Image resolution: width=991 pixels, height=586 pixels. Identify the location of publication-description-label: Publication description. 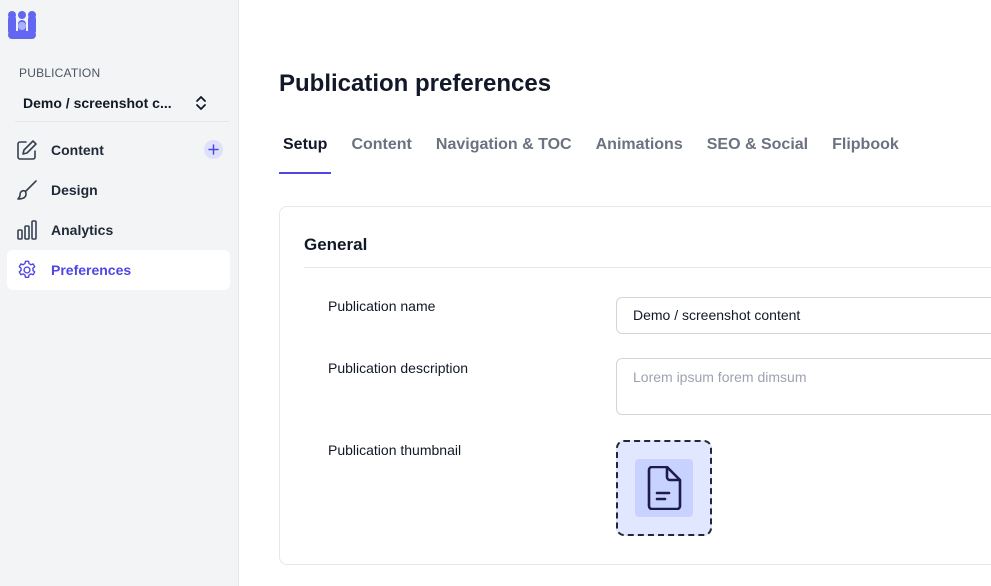
(398, 368).